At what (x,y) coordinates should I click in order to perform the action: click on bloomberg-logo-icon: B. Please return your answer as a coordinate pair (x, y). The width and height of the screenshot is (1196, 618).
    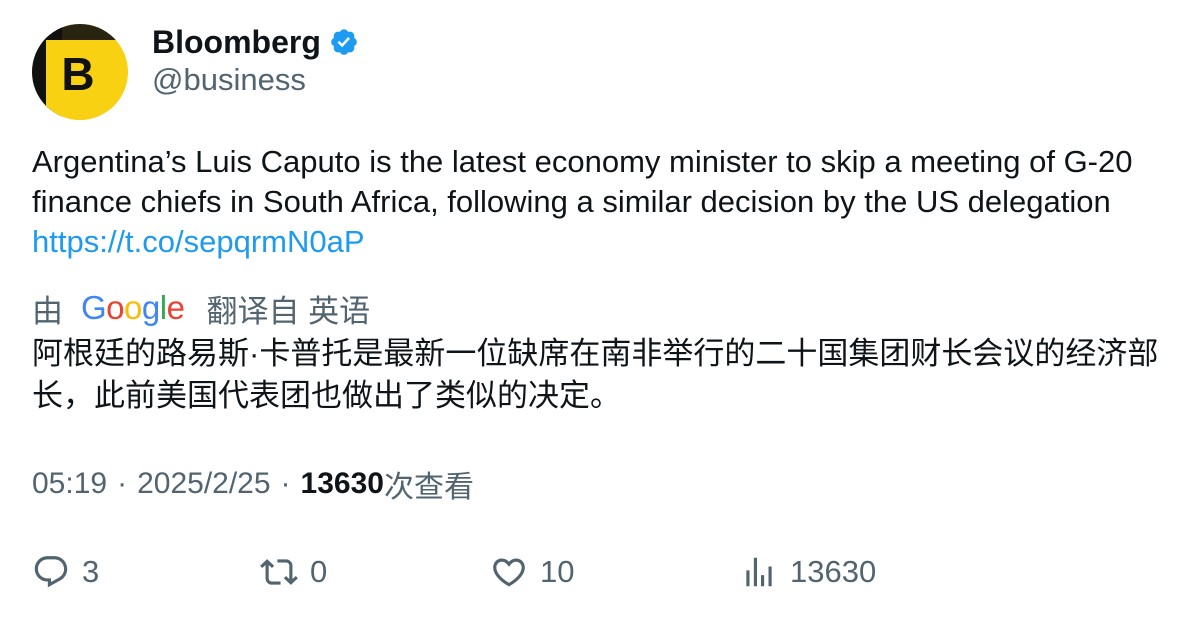
    Looking at the image, I should click on (80, 72).